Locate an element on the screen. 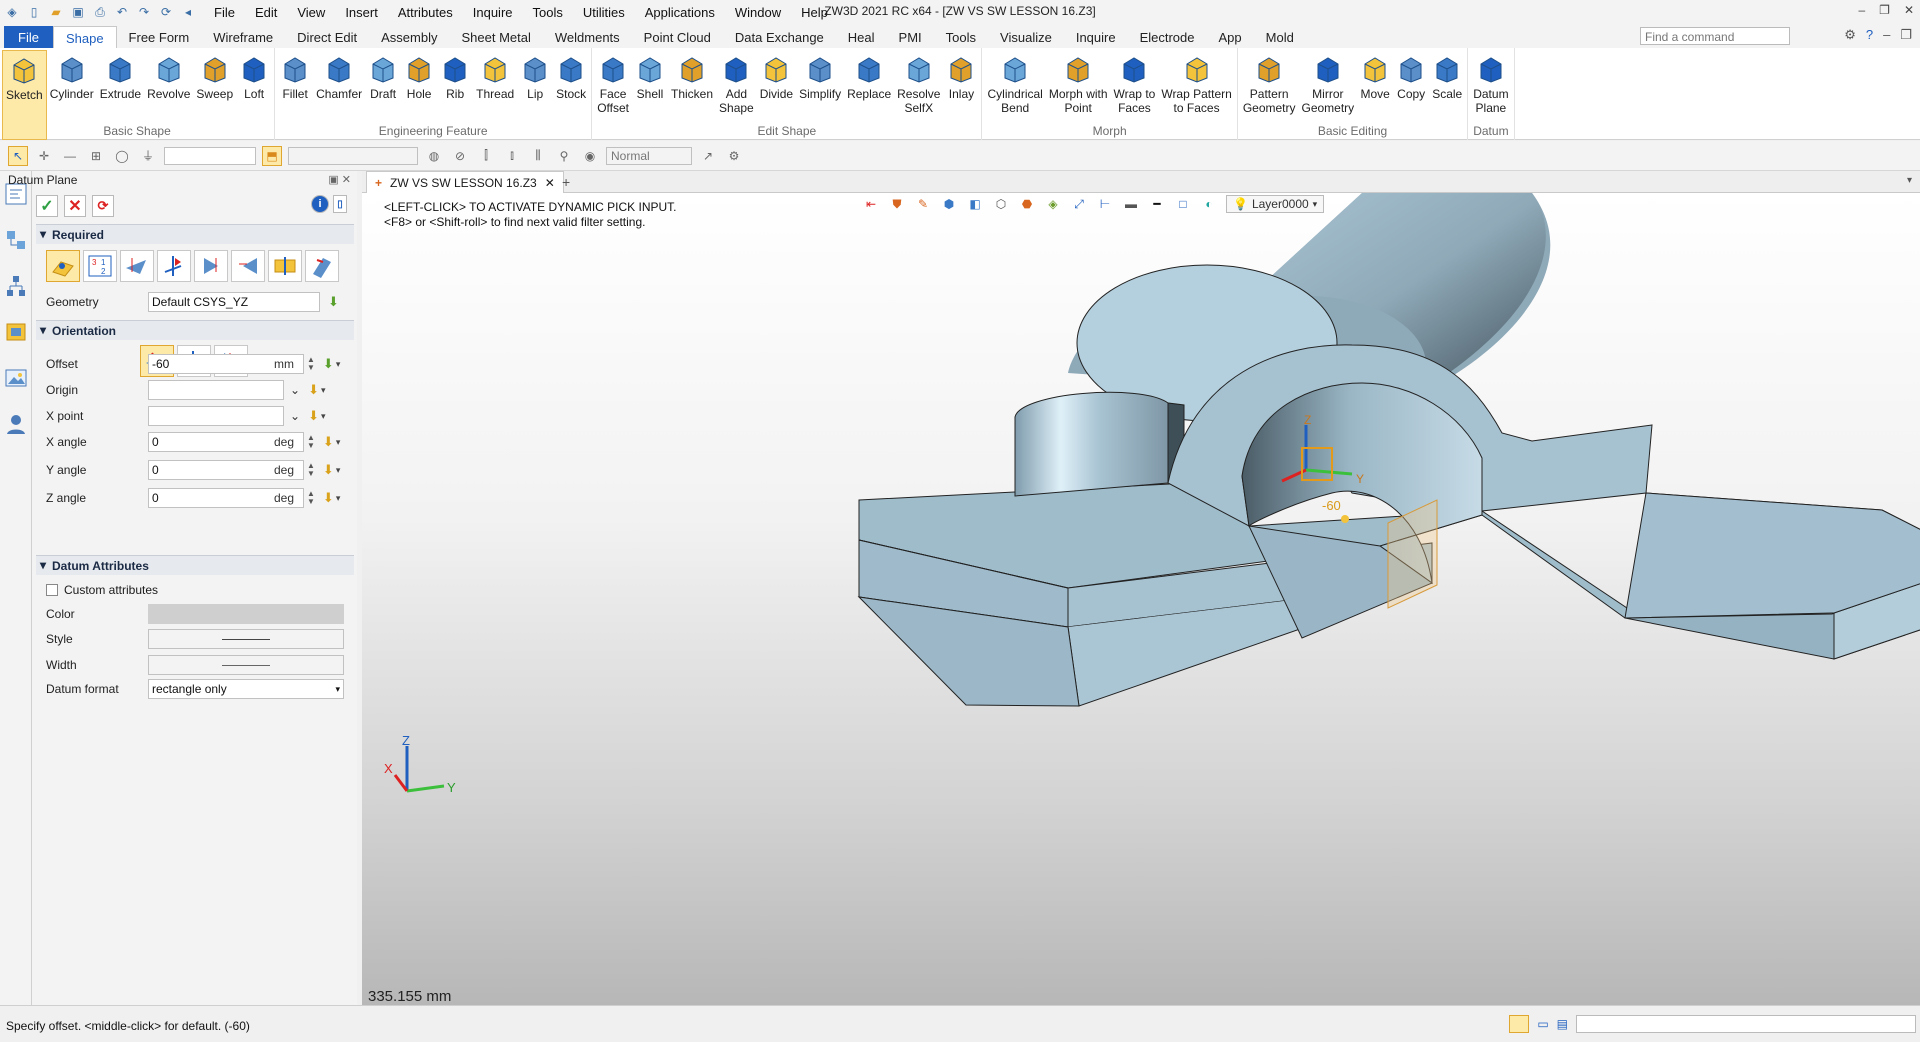 The image size is (1920, 1042). menu-utilities: Utilities is located at coordinates (604, 12).